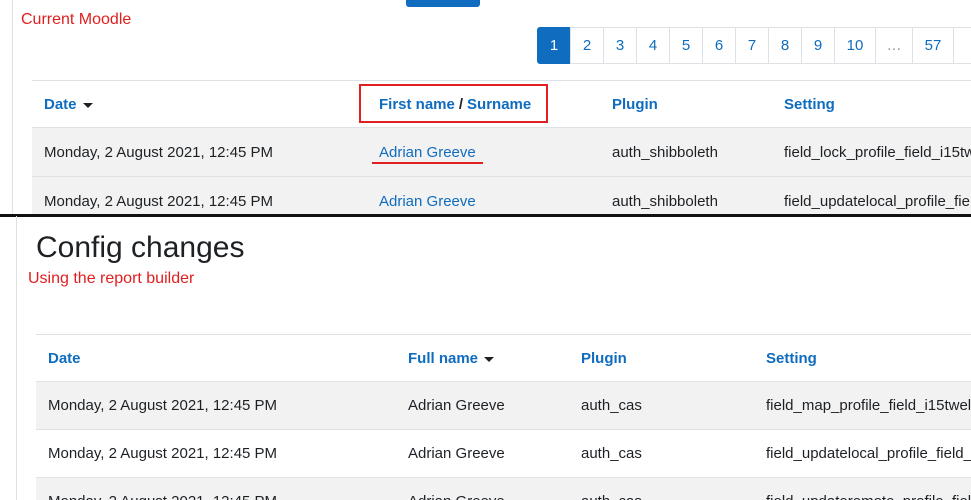 The height and width of the screenshot is (500, 971). I want to click on page-link-7: 7, so click(752, 45).